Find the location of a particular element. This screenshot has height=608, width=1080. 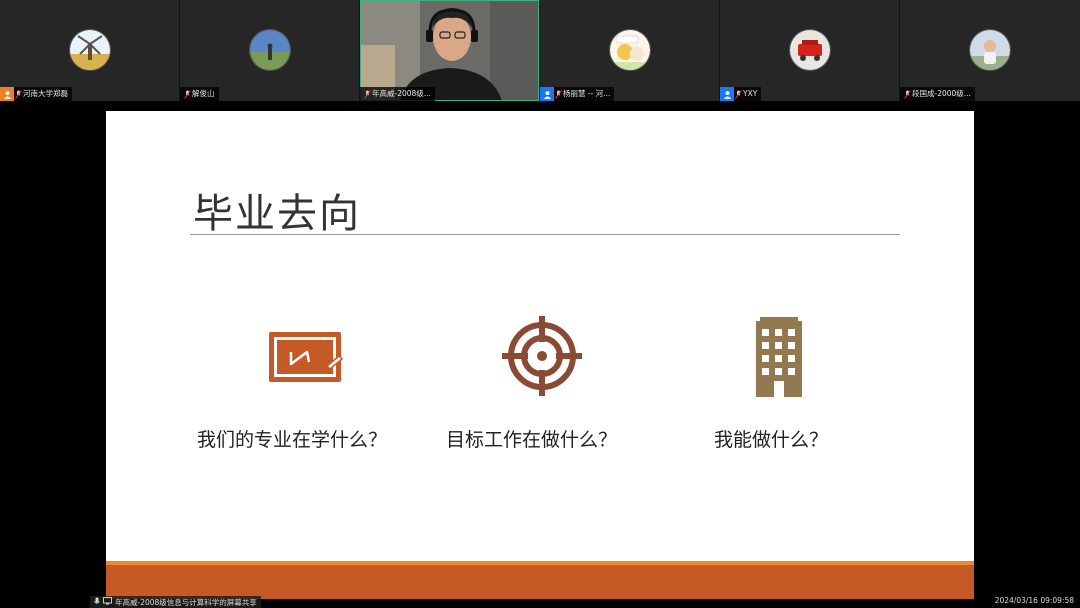

timestamp: 2024/03/16 09:09:58 is located at coordinates (1034, 600).